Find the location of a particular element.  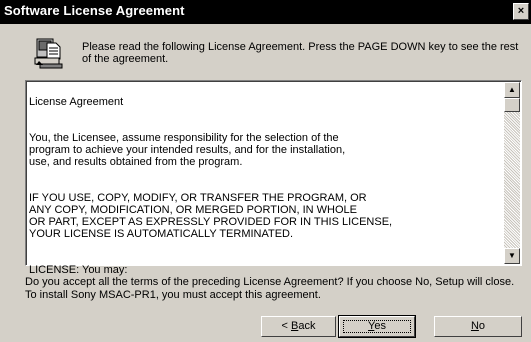

scroll-down-button: ▼ is located at coordinates (512, 256).